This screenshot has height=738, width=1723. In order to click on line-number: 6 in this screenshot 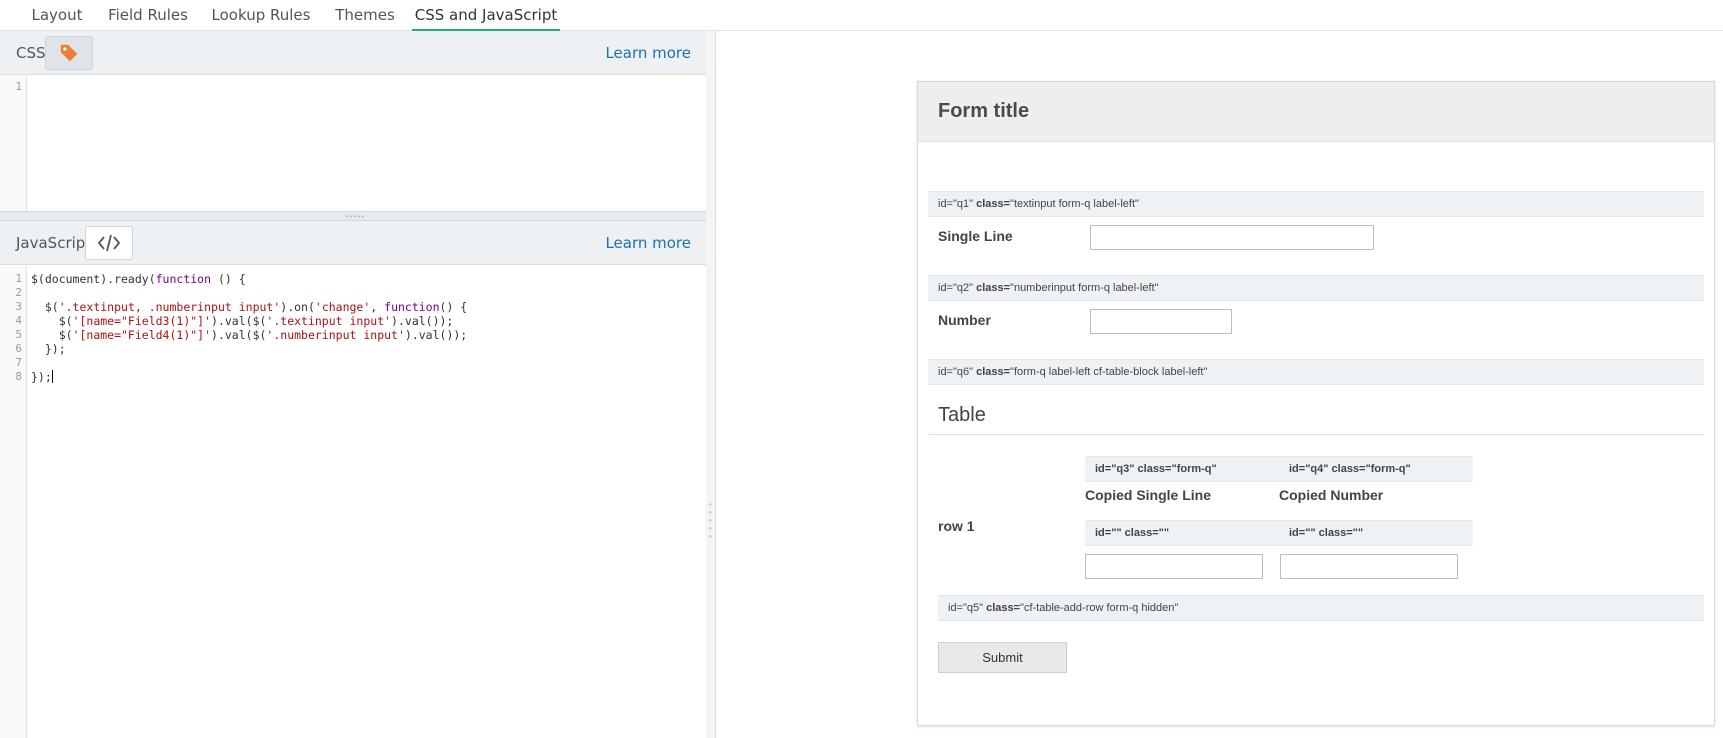, I will do `click(18, 348)`.